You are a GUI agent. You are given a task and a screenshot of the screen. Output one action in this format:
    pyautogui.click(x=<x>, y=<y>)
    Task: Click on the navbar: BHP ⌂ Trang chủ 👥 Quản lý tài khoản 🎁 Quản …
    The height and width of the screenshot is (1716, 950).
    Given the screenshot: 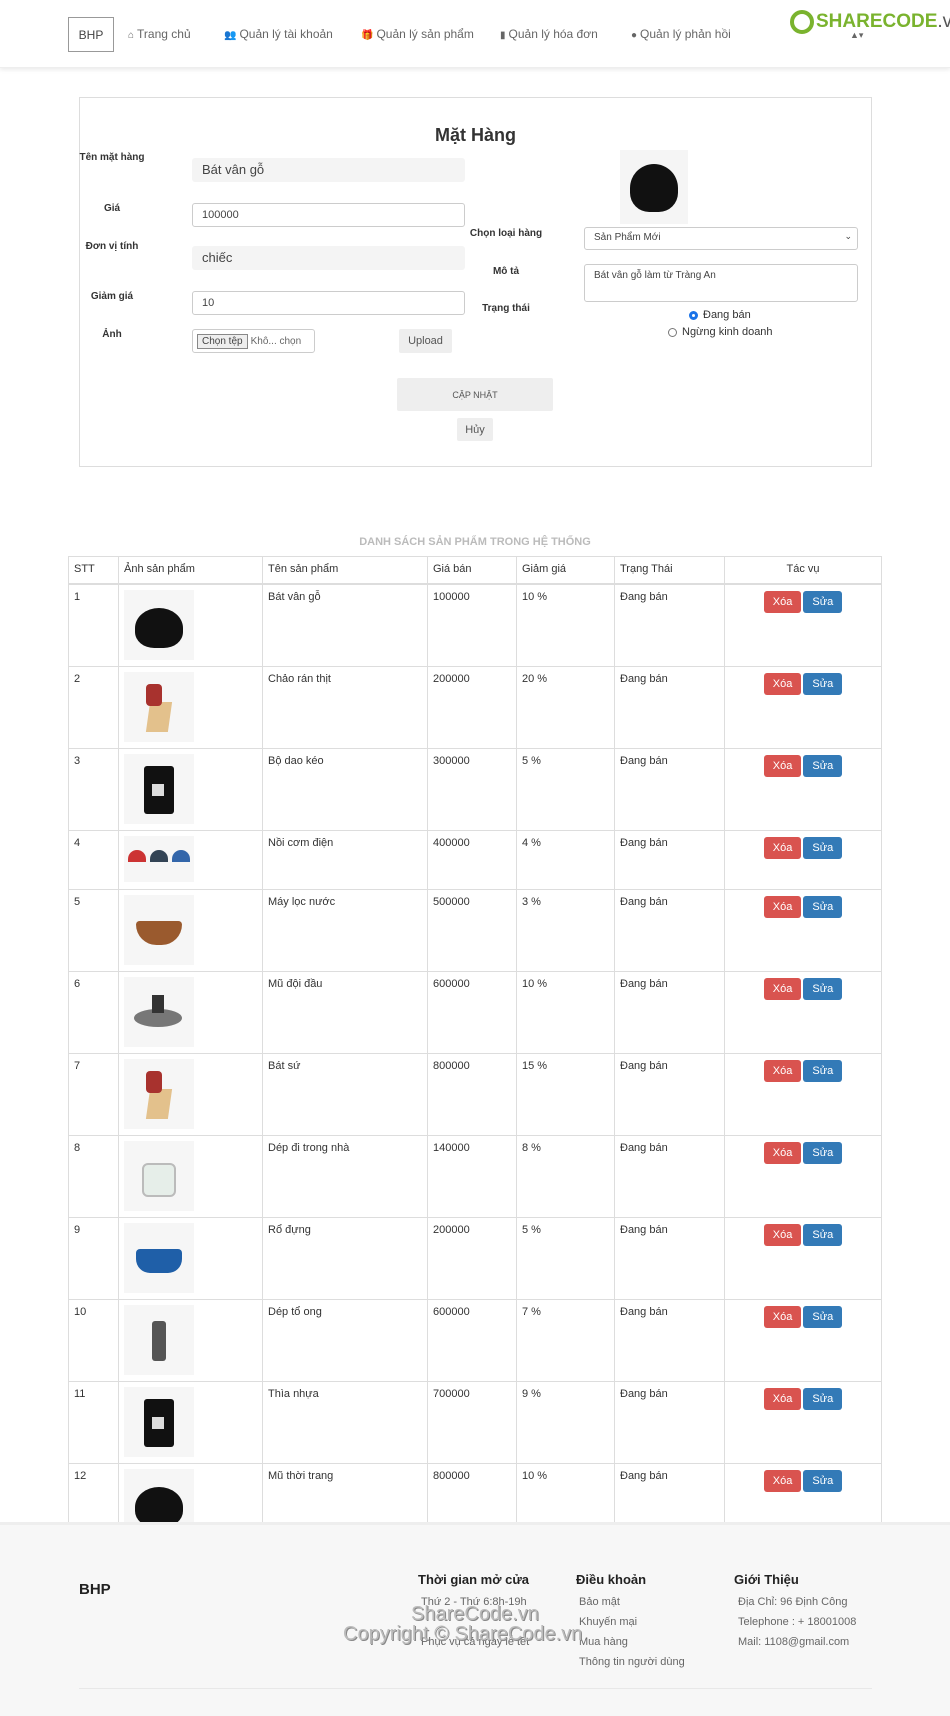 What is the action you would take?
    pyautogui.click(x=475, y=34)
    